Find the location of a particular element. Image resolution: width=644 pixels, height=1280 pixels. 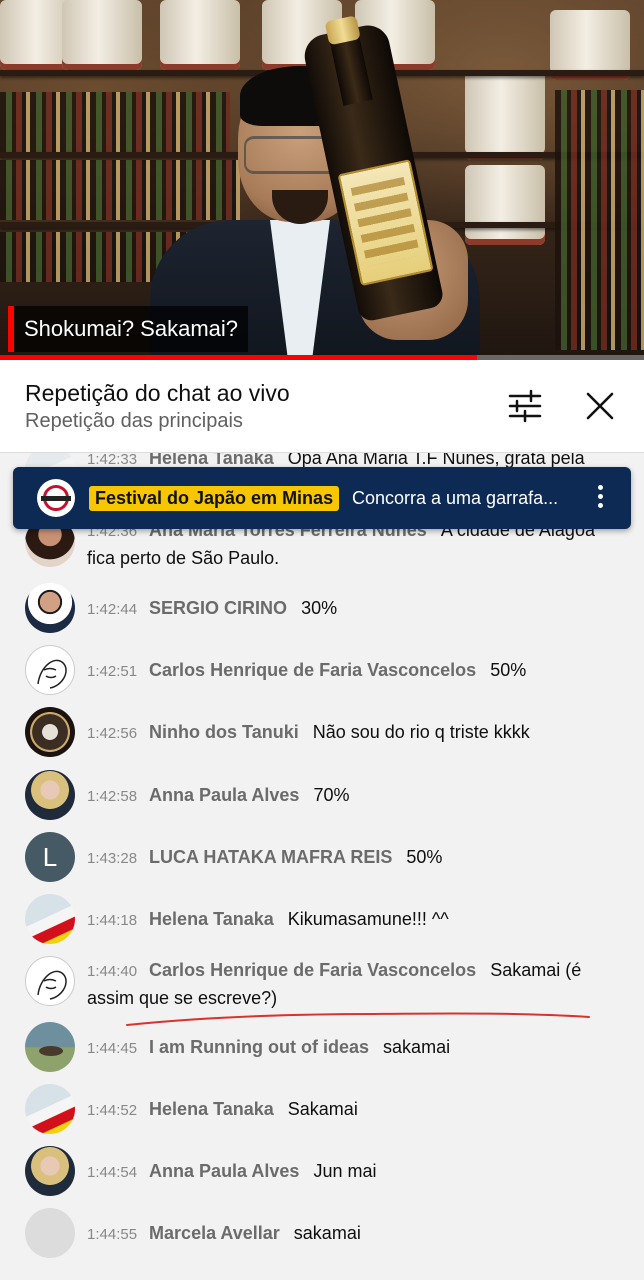

message-time: 1:43:28 is located at coordinates (112, 858).